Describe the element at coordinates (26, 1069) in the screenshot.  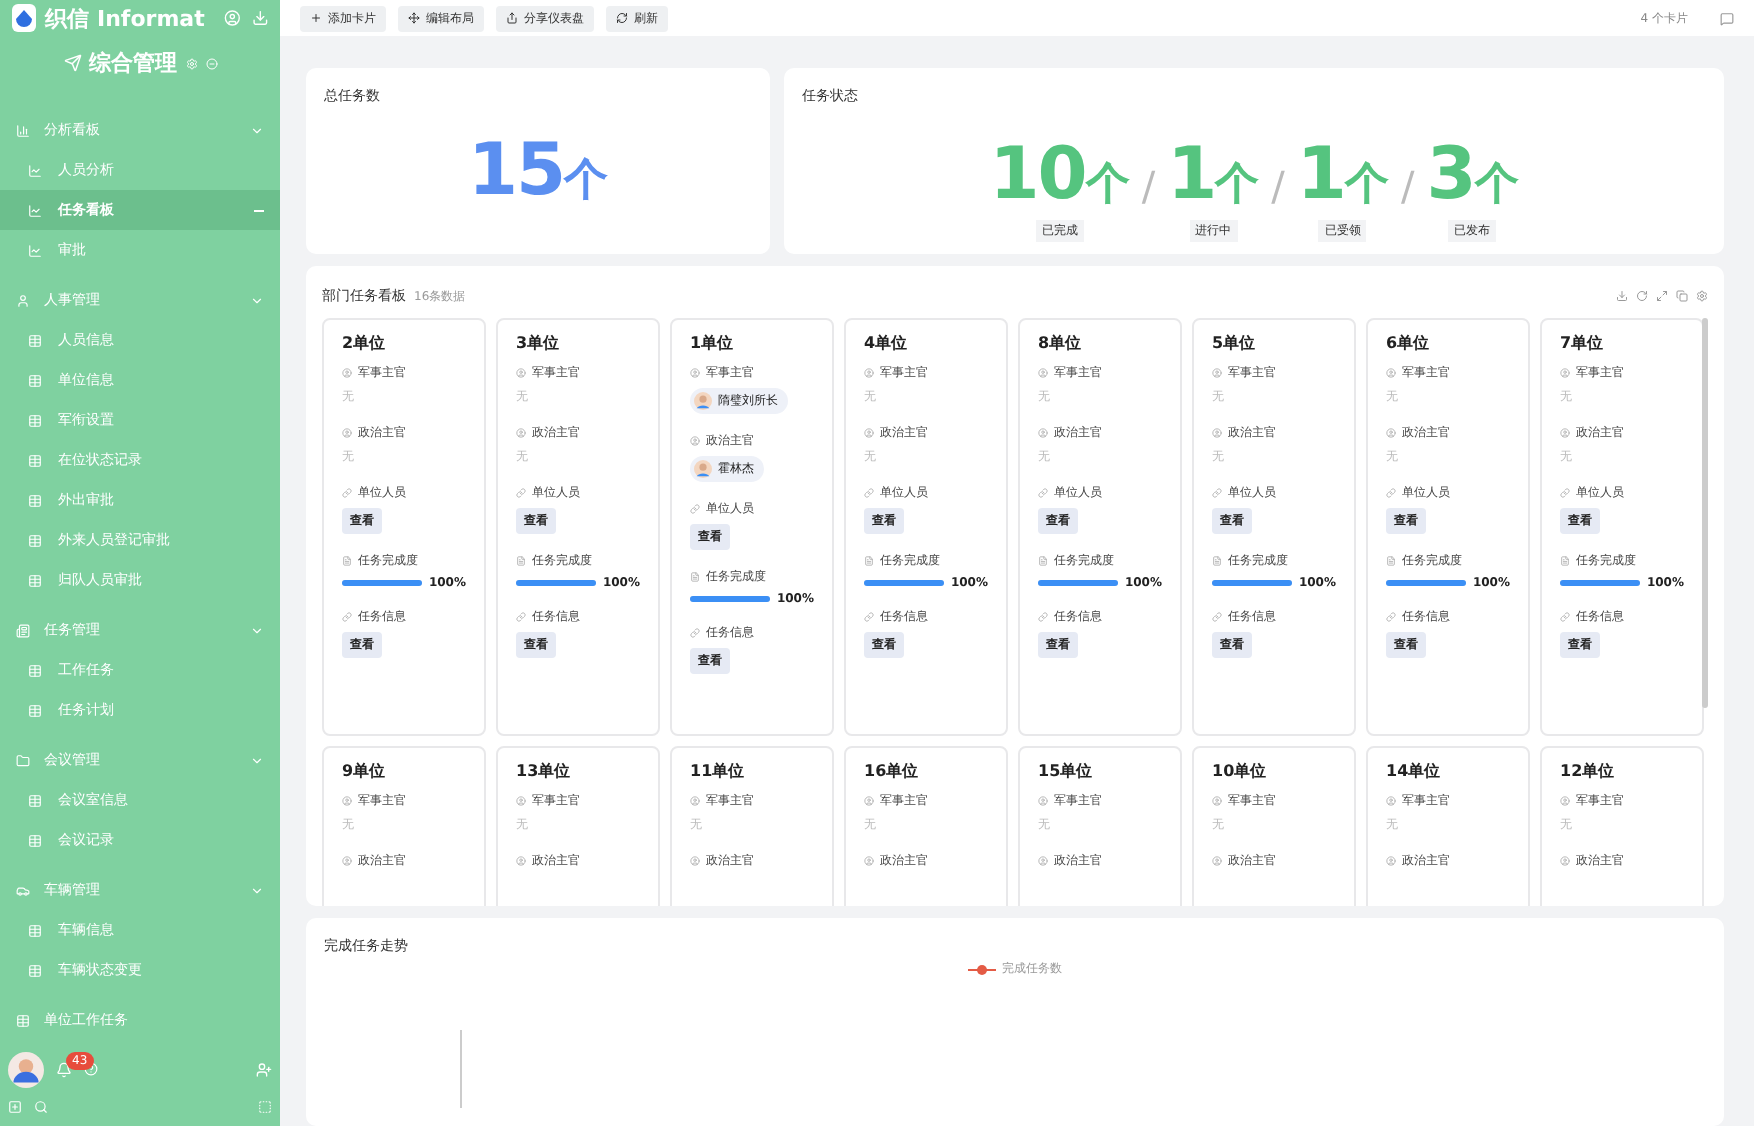
I see `user-avatar` at that location.